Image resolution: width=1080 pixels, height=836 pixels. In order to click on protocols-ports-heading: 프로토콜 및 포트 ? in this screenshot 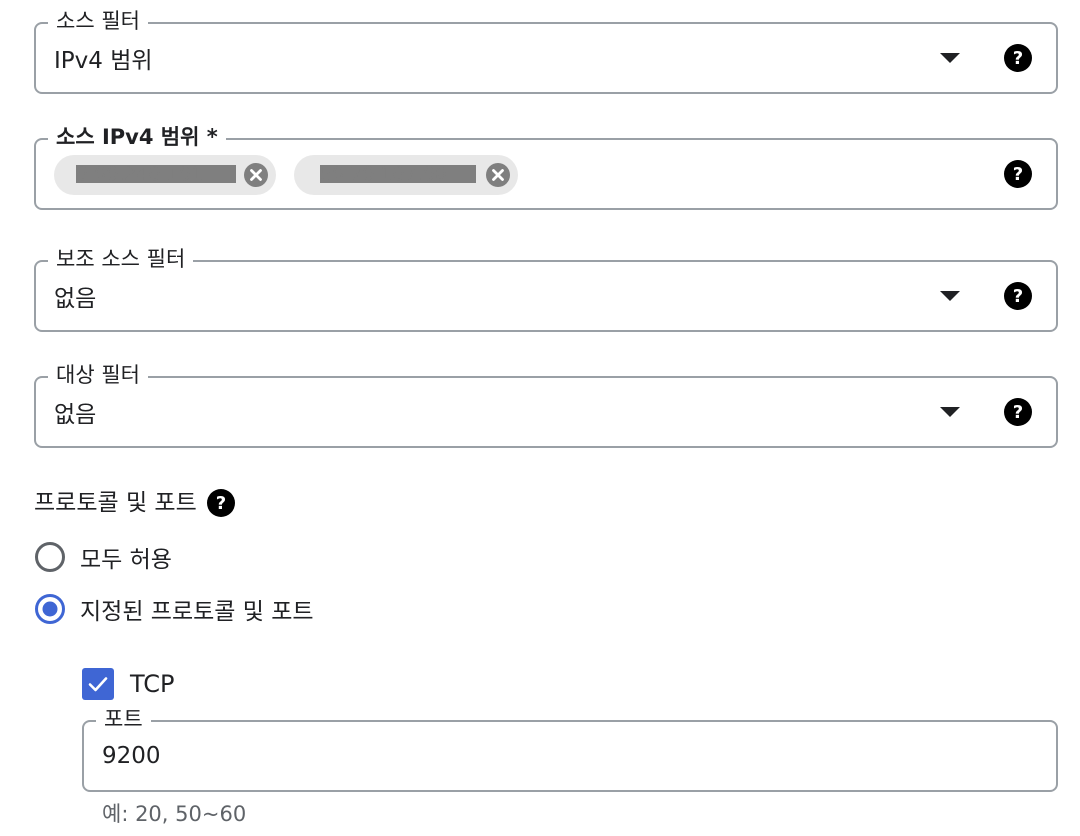, I will do `click(134, 503)`.